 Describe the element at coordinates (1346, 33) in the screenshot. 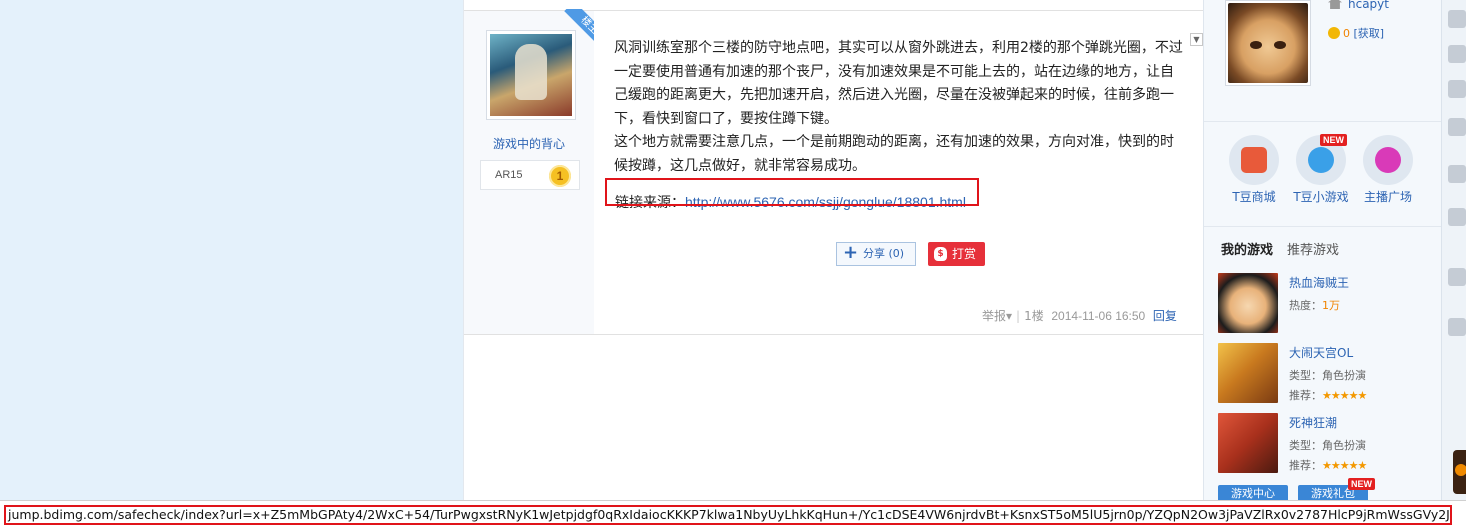

I see `coin-count: 0` at that location.